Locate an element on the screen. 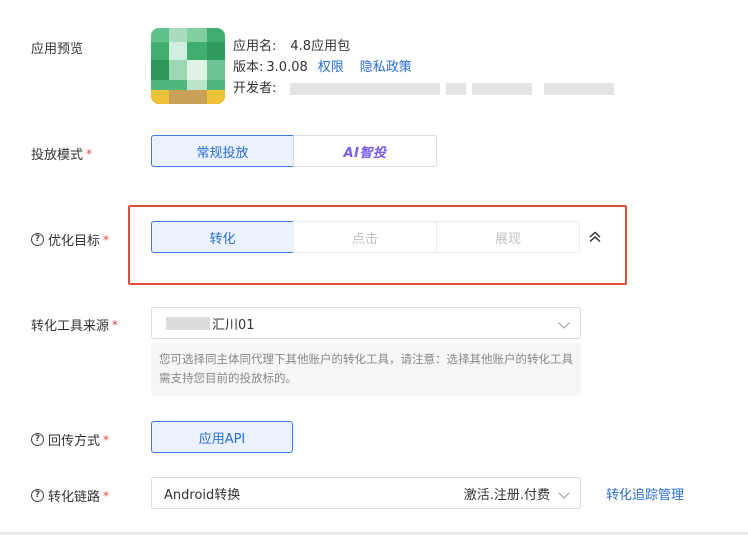  conversion-tracking-manage-link: 转化追踪管理 is located at coordinates (645, 493).